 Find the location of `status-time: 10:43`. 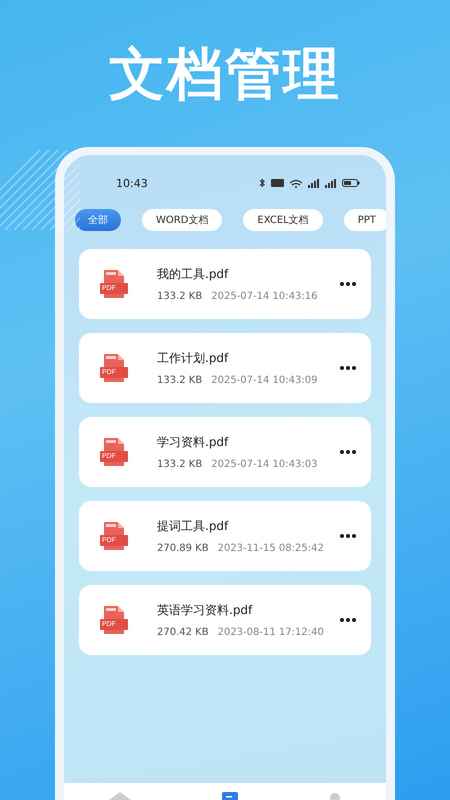

status-time: 10:43 is located at coordinates (132, 183).